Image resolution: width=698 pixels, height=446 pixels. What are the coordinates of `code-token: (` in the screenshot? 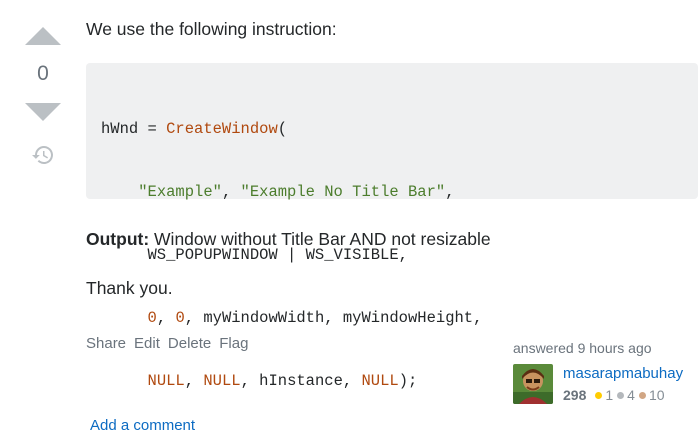 It's located at (282, 129).